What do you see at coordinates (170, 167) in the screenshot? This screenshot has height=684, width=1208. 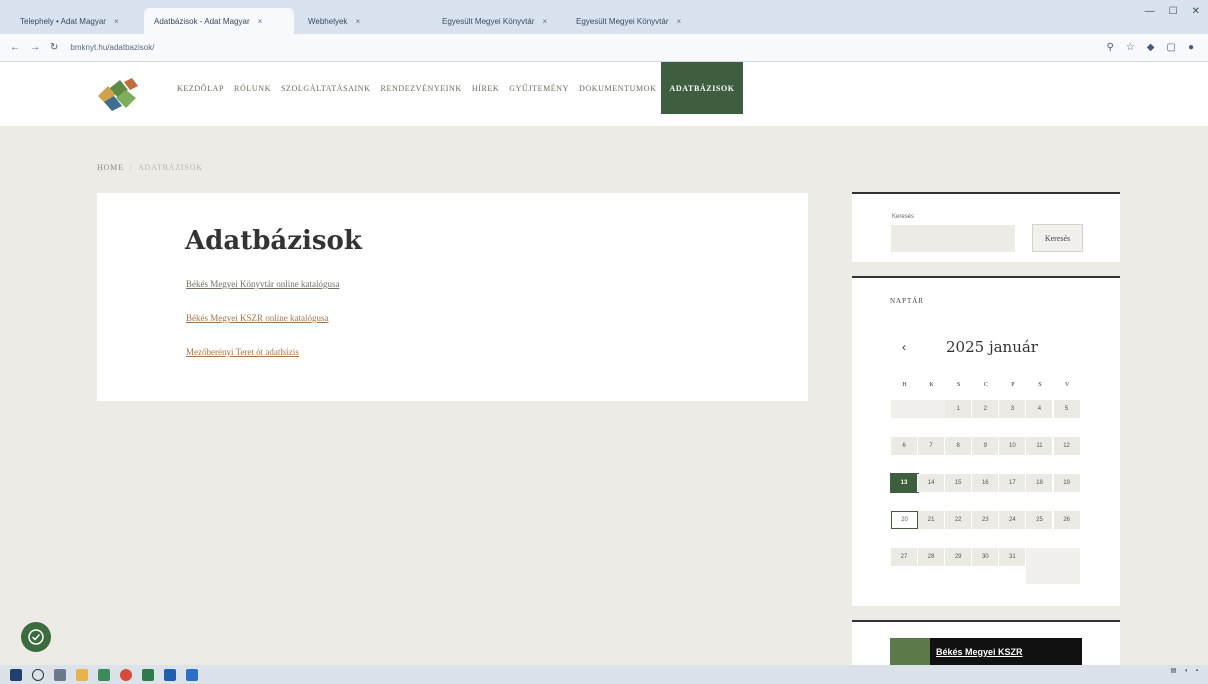 I see `breadcrumb-current: ADATBÁZISOK` at bounding box center [170, 167].